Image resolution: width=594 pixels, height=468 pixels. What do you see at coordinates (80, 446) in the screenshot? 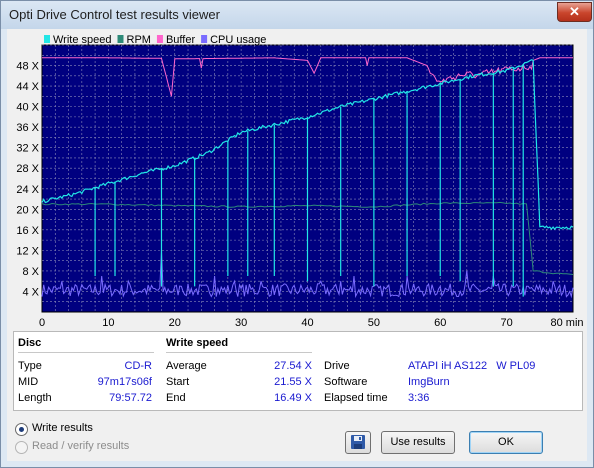
I see `read-verify-label: Read / verify results` at bounding box center [80, 446].